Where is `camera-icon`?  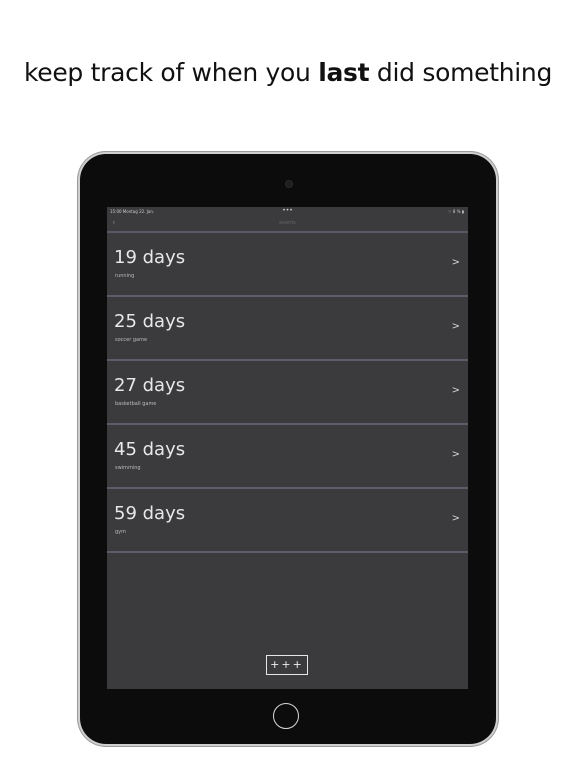
camera-icon is located at coordinates (289, 184).